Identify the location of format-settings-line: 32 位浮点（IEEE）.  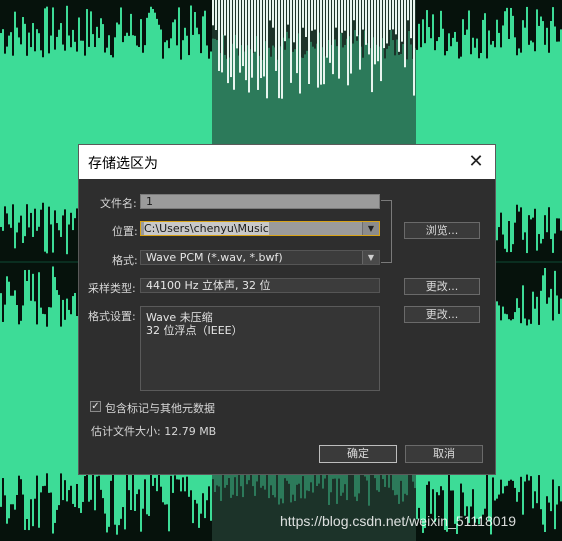
(194, 330).